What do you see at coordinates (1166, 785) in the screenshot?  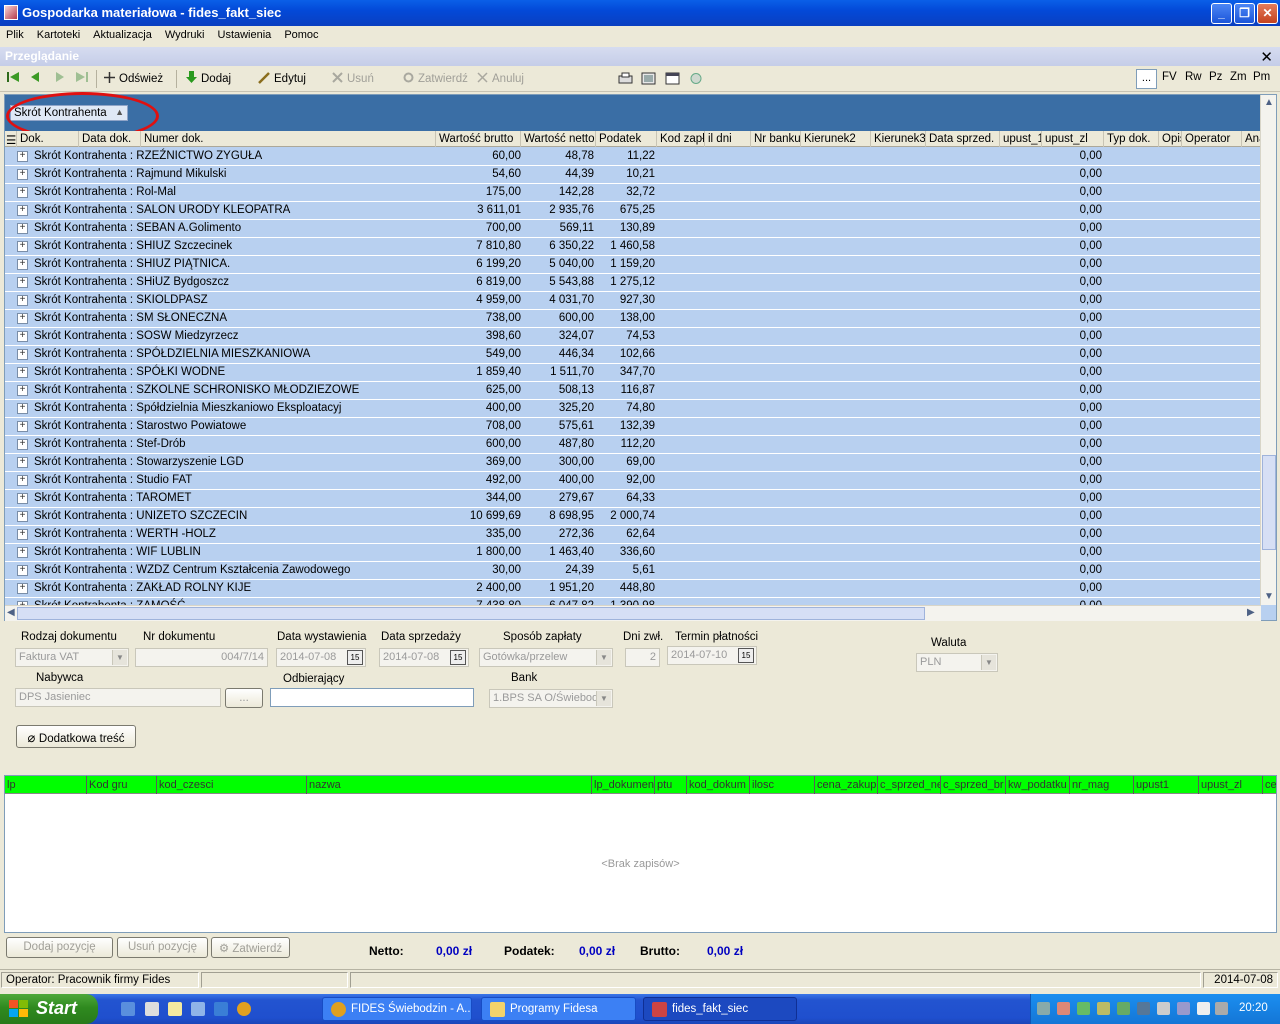 I see `pcol-upust1: upust1` at bounding box center [1166, 785].